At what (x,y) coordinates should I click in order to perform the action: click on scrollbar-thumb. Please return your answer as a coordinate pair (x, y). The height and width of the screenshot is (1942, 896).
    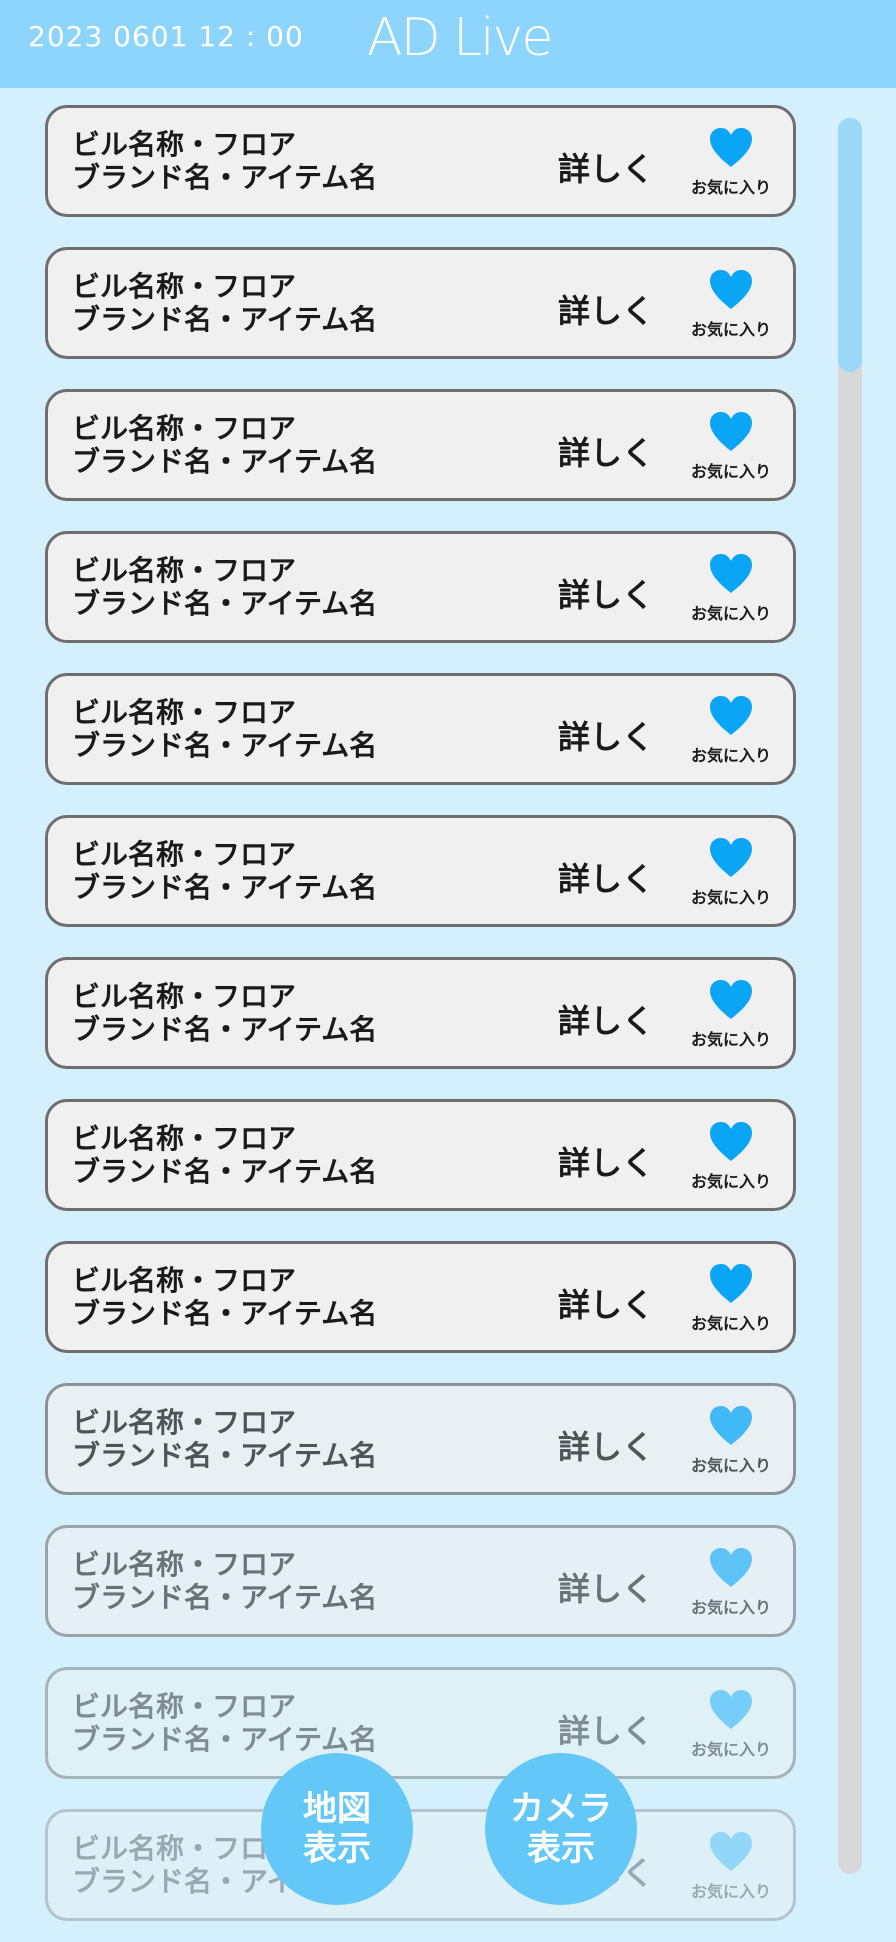
    Looking at the image, I should click on (850, 245).